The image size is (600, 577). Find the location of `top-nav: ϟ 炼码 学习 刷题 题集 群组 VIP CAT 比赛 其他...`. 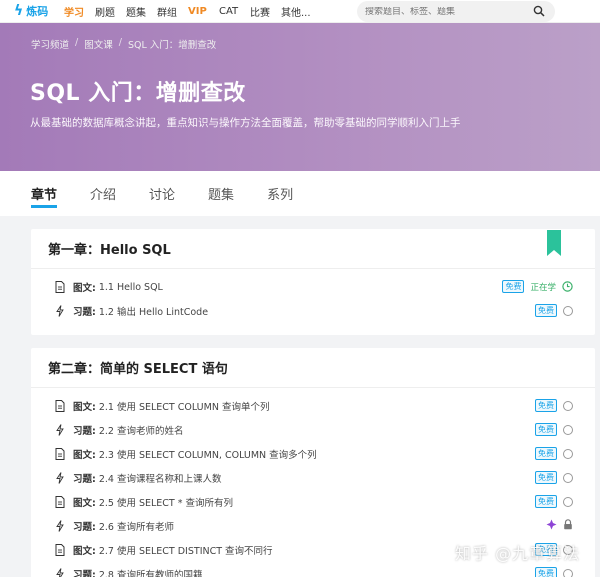

top-nav: ϟ 炼码 学习 刷题 题集 群组 VIP CAT 比赛 其他... is located at coordinates (300, 11).